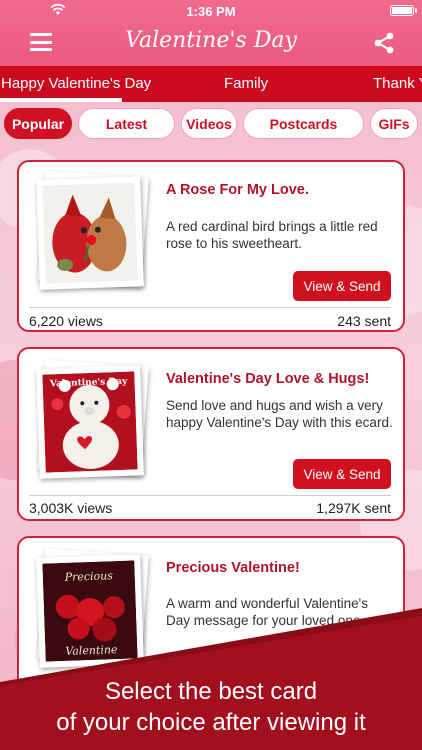  Describe the element at coordinates (61, 100) in the screenshot. I see `active-tab-indicator` at that location.